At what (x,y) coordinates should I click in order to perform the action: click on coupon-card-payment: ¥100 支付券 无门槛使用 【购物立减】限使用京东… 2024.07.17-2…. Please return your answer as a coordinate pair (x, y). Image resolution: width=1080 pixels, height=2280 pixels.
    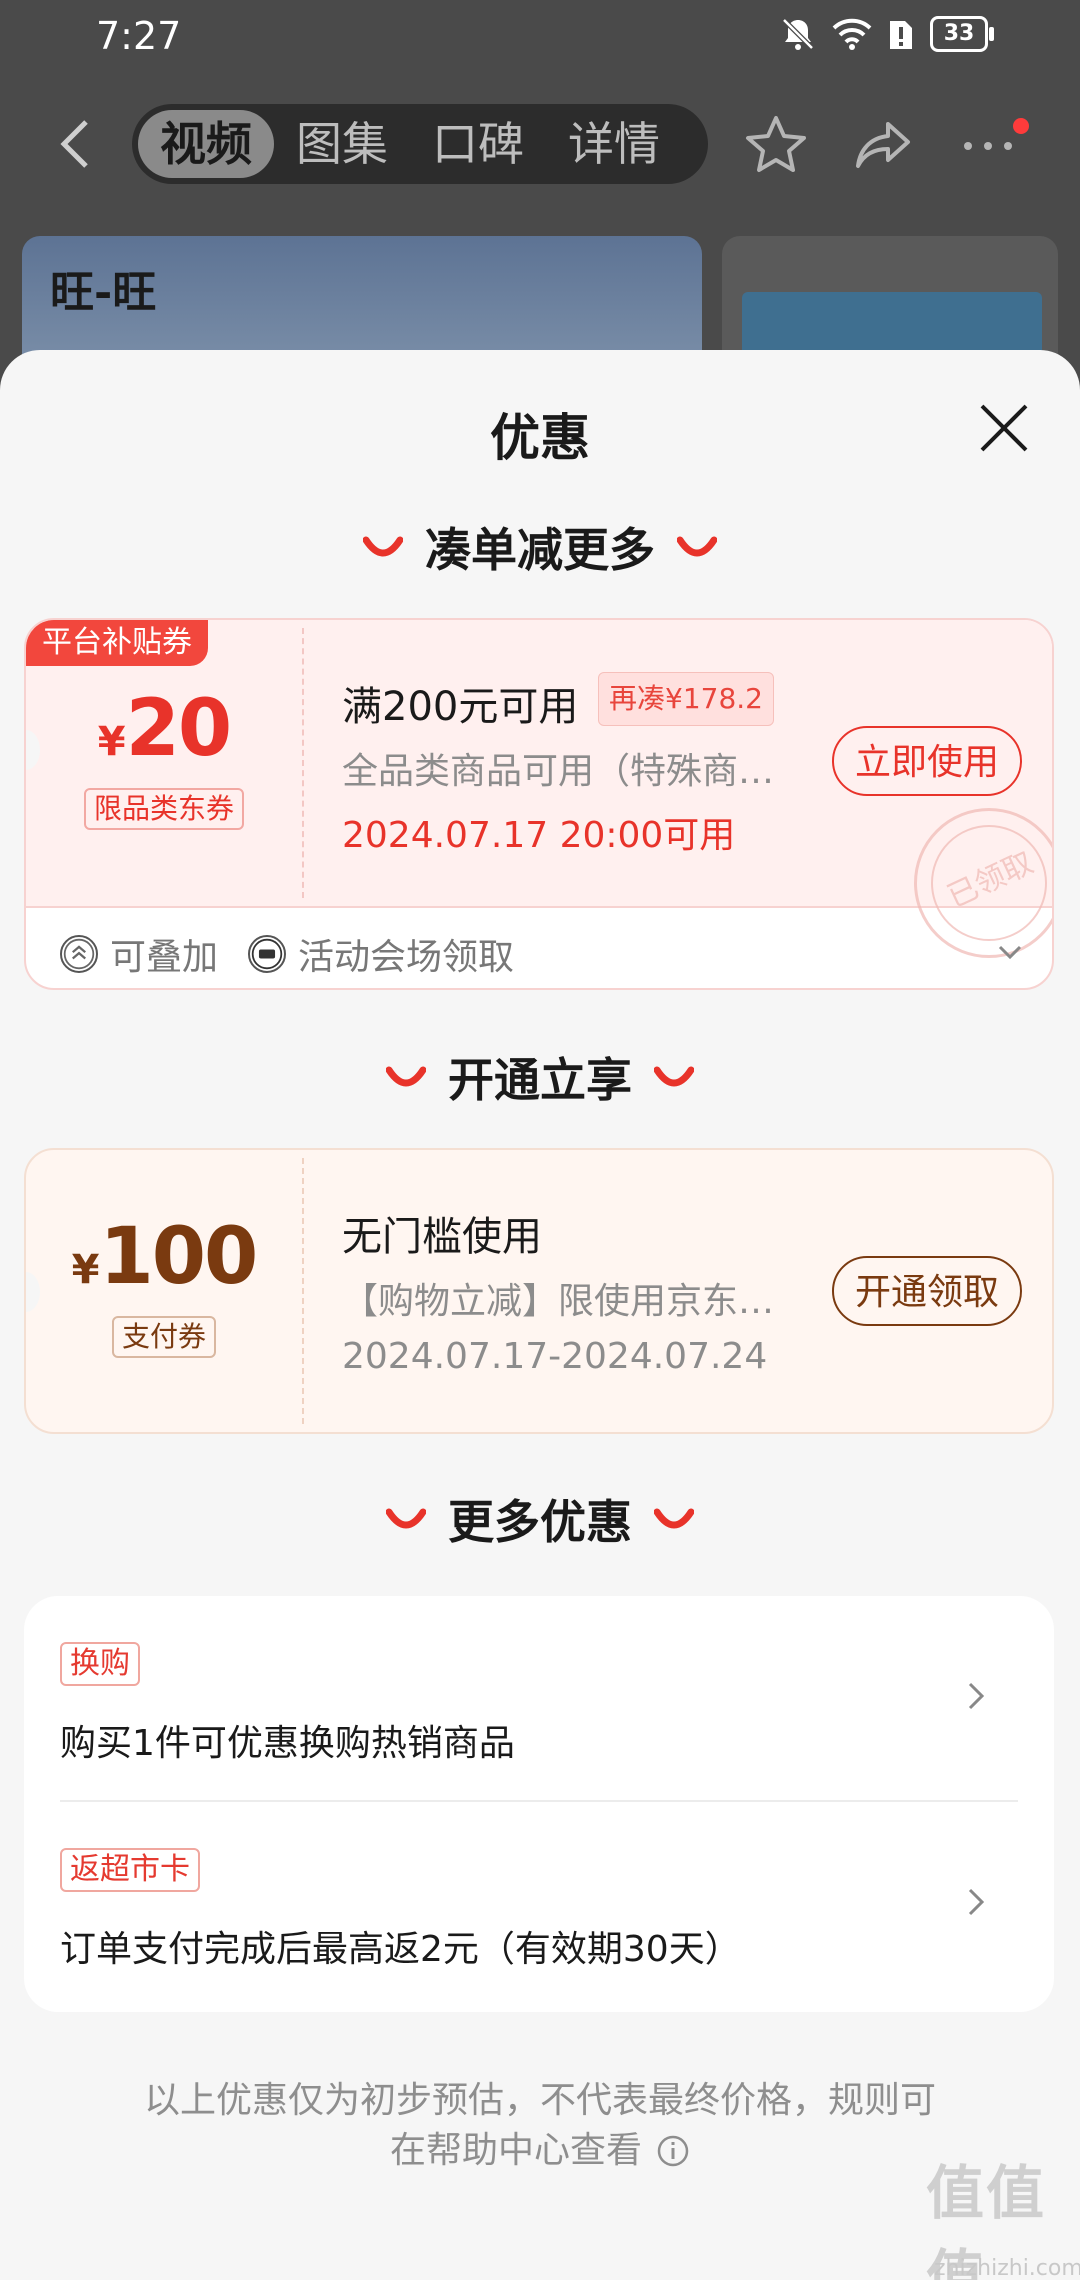
    Looking at the image, I should click on (539, 1291).